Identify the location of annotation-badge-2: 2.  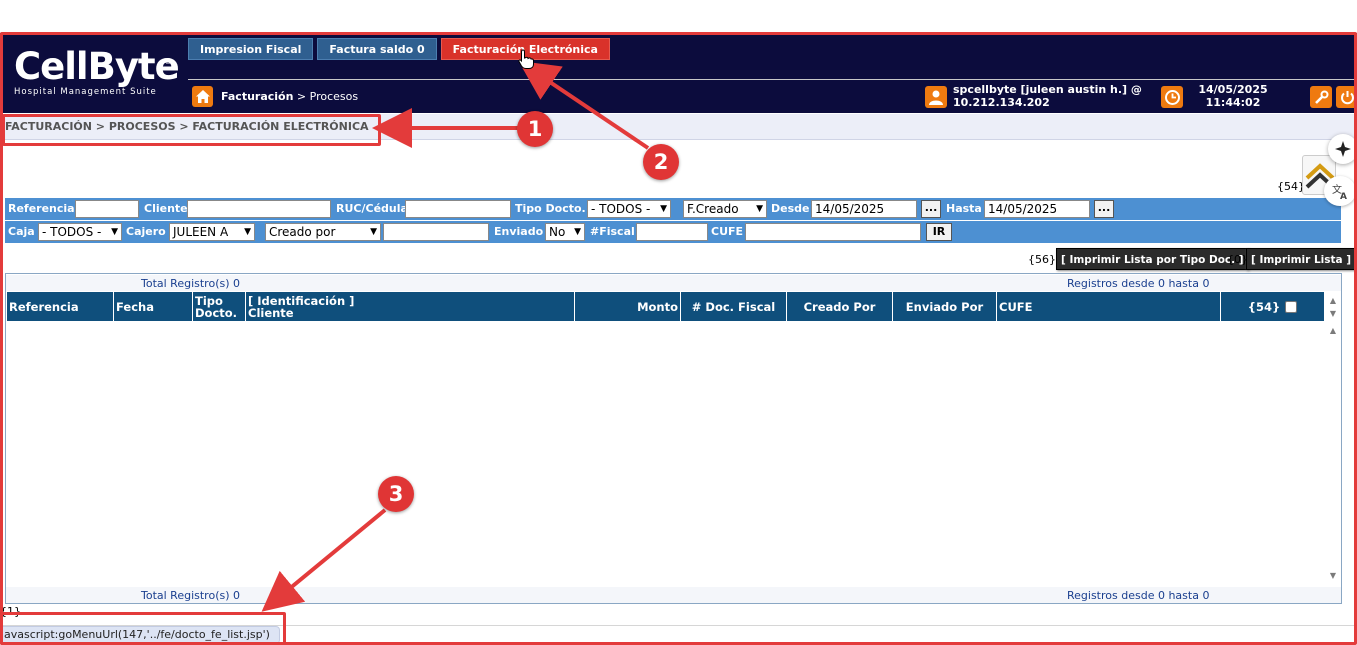
(661, 162).